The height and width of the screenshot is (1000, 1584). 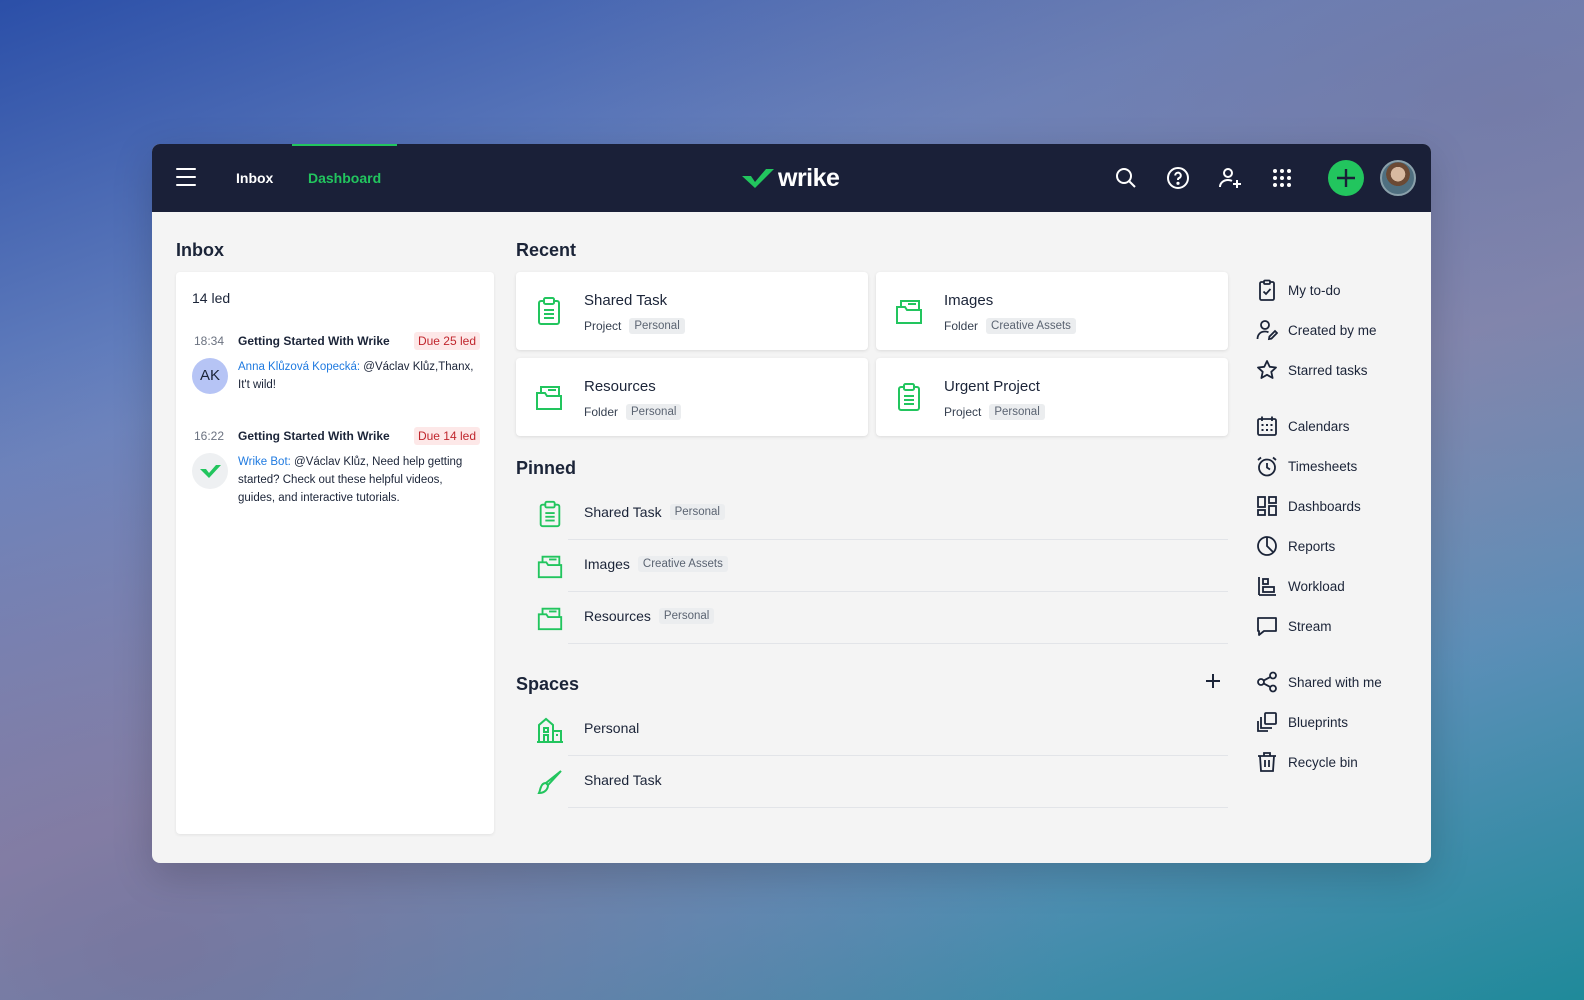 I want to click on sidebar-item-stream: Stream, so click(x=1294, y=626).